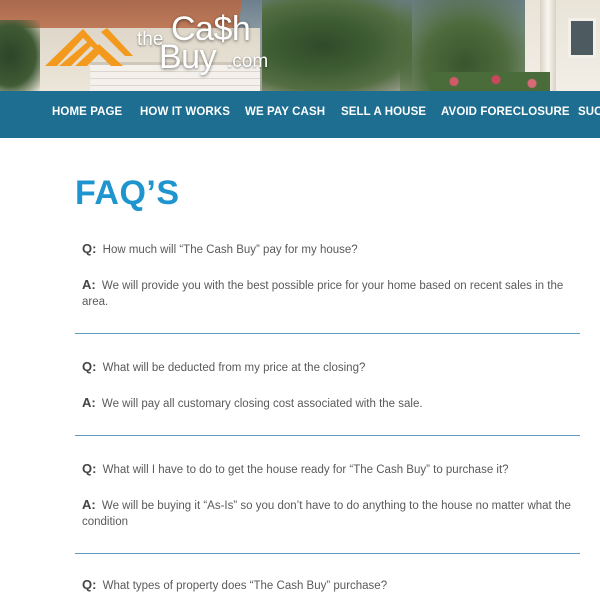  I want to click on faq-answer-continued: condition, so click(105, 522).